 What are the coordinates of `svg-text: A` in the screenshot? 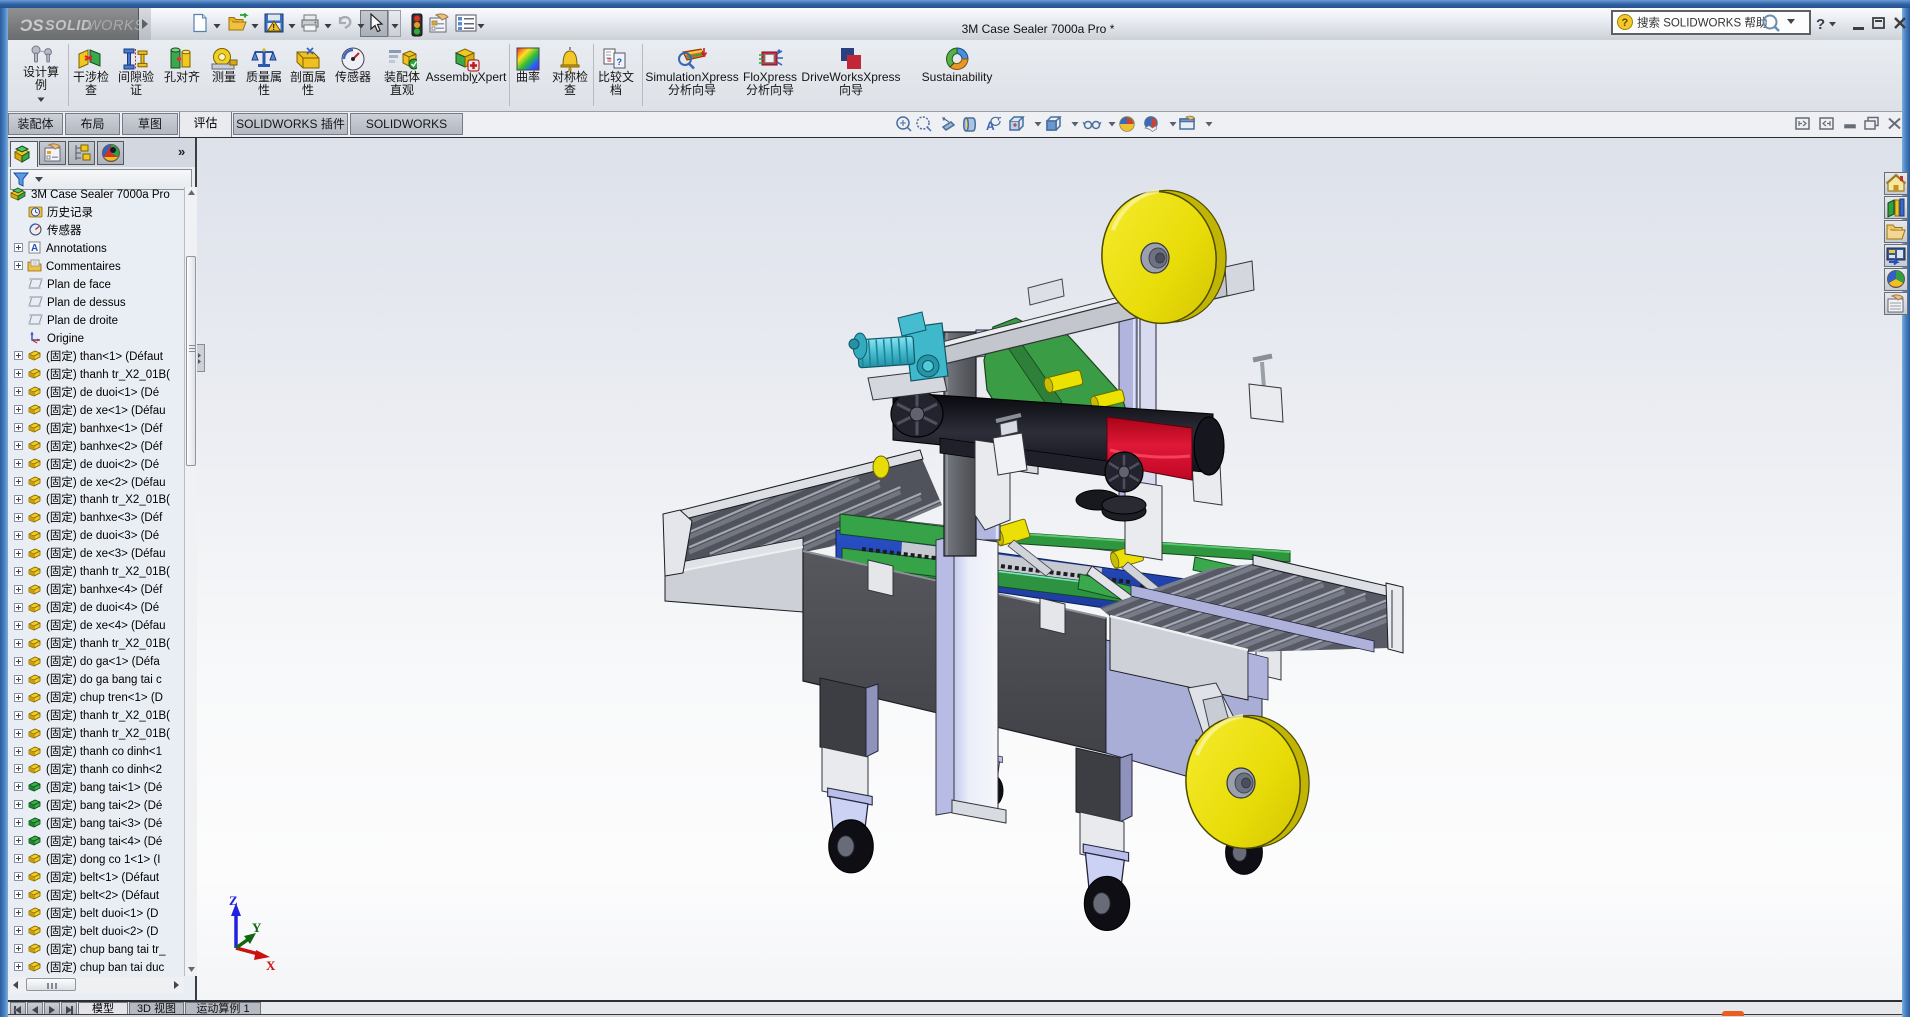 It's located at (34, 248).